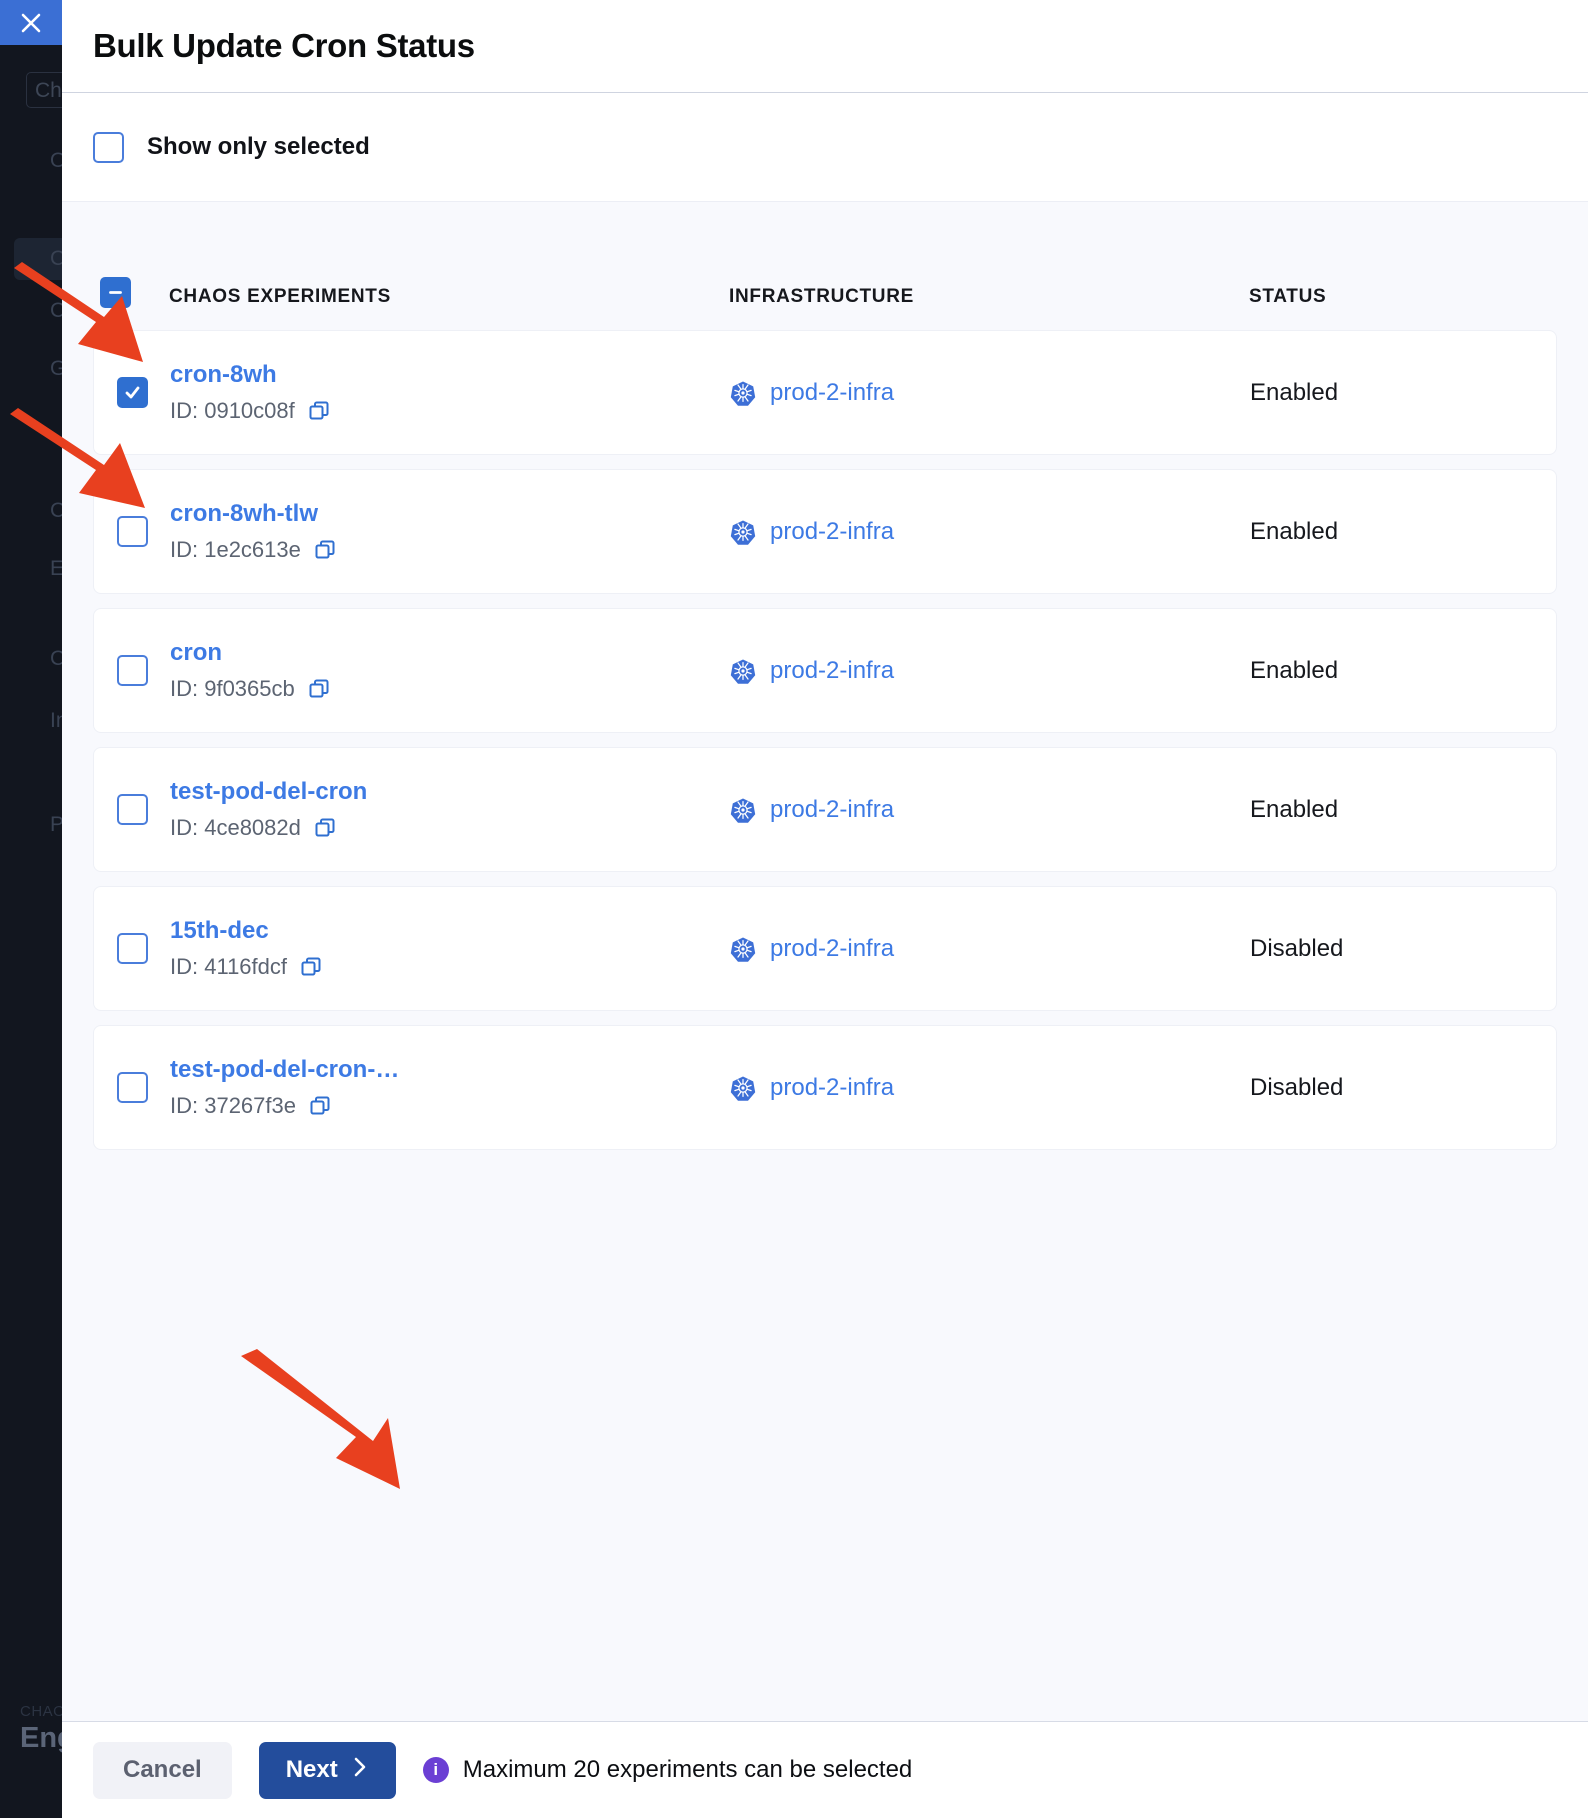 This screenshot has height=1818, width=1588. I want to click on max-selection-note-text: Maximum 20 experiments can be selected, so click(687, 1769).